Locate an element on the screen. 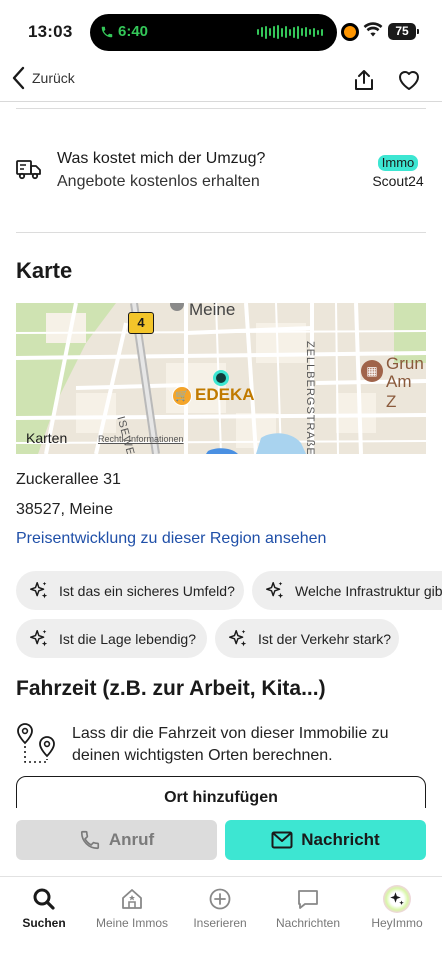 This screenshot has height=960, width=442. legal-info-link: Rechtl. Informationen is located at coordinates (141, 439).